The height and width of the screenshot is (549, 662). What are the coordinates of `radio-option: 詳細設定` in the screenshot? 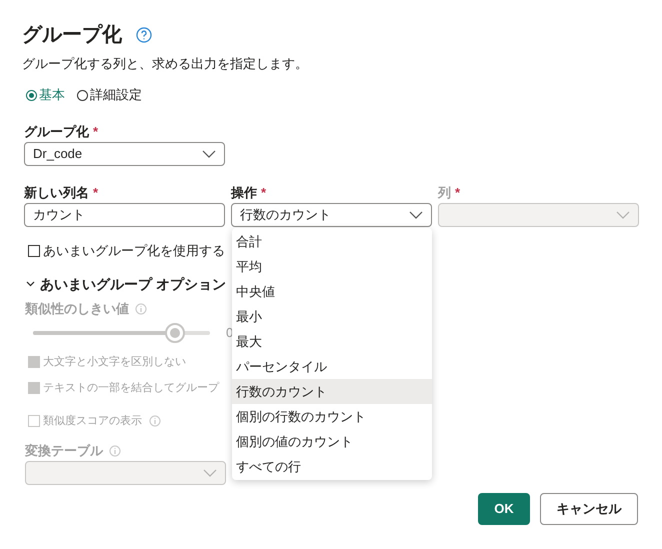 It's located at (109, 95).